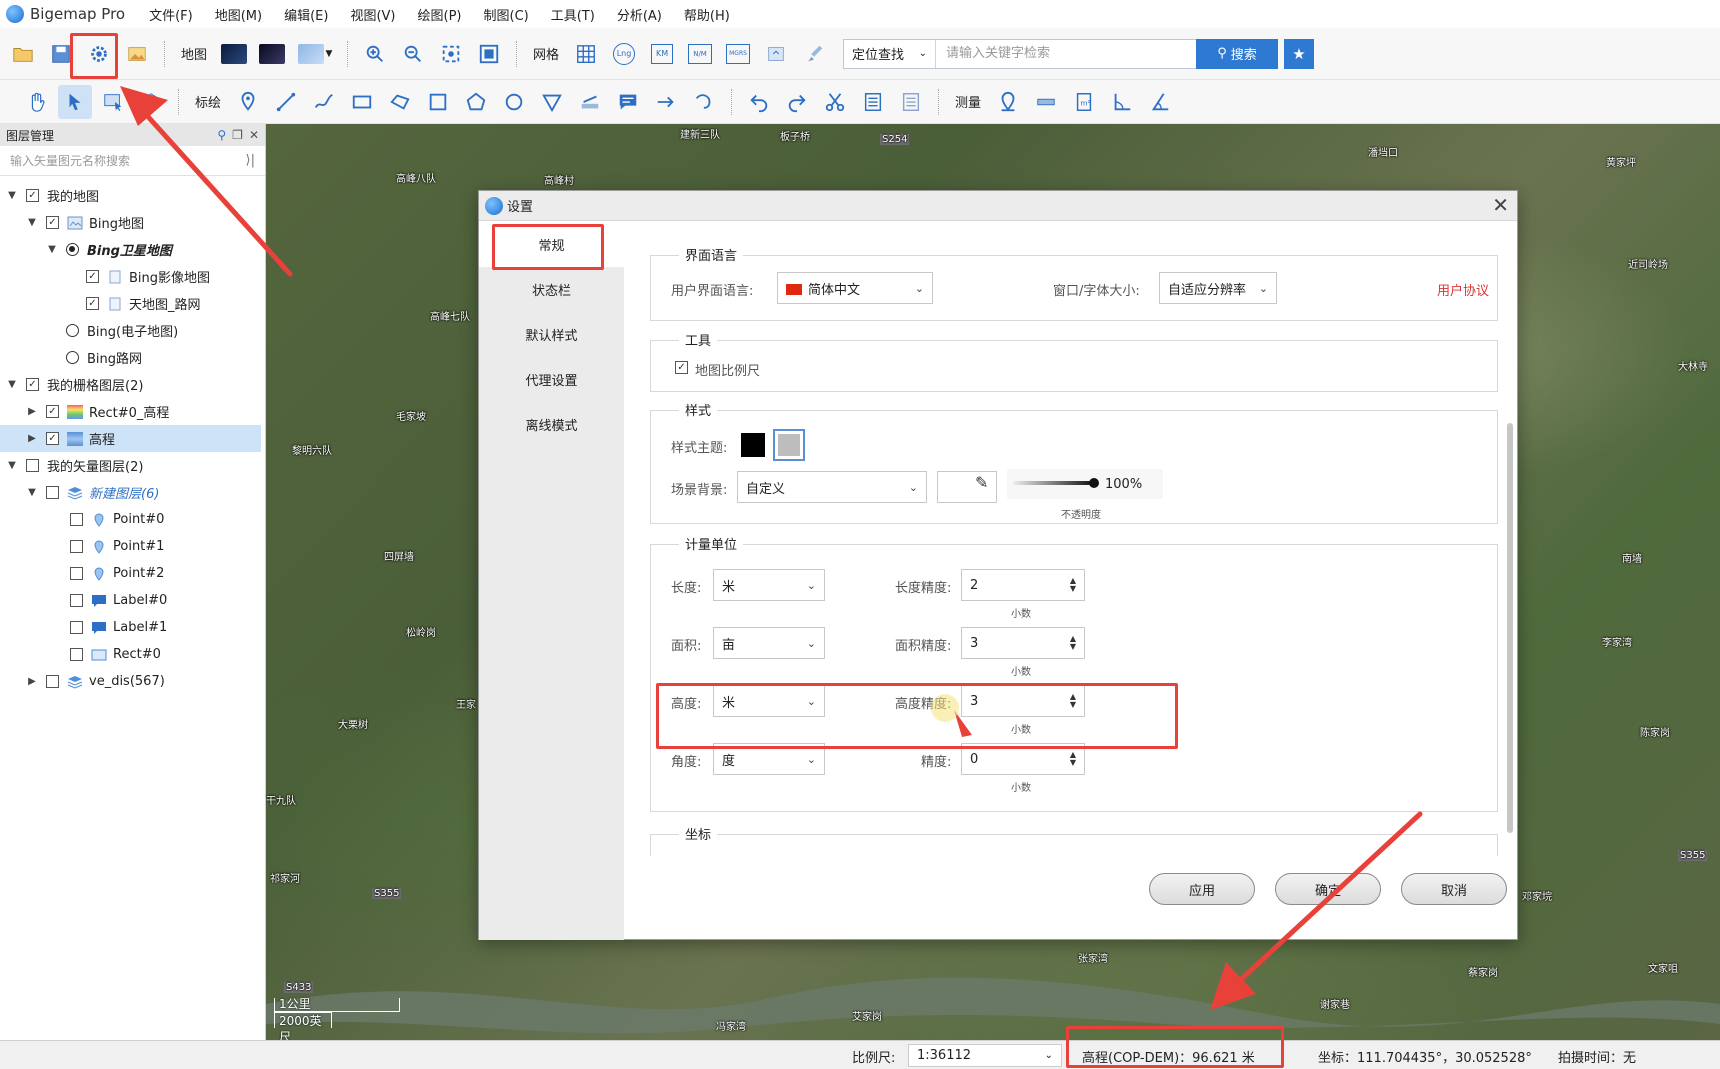 The width and height of the screenshot is (1720, 1069). What do you see at coordinates (286, 102) in the screenshot?
I see `line-tool-icon` at bounding box center [286, 102].